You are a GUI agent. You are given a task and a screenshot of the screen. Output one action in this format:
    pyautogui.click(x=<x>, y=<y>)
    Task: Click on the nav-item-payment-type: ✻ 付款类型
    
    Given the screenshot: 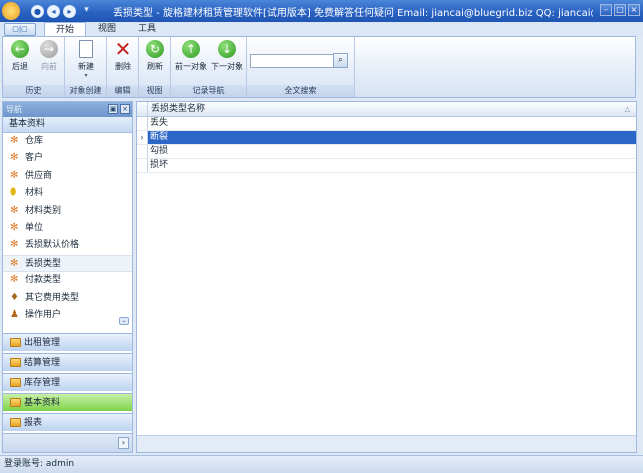 What is the action you would take?
    pyautogui.click(x=67, y=280)
    